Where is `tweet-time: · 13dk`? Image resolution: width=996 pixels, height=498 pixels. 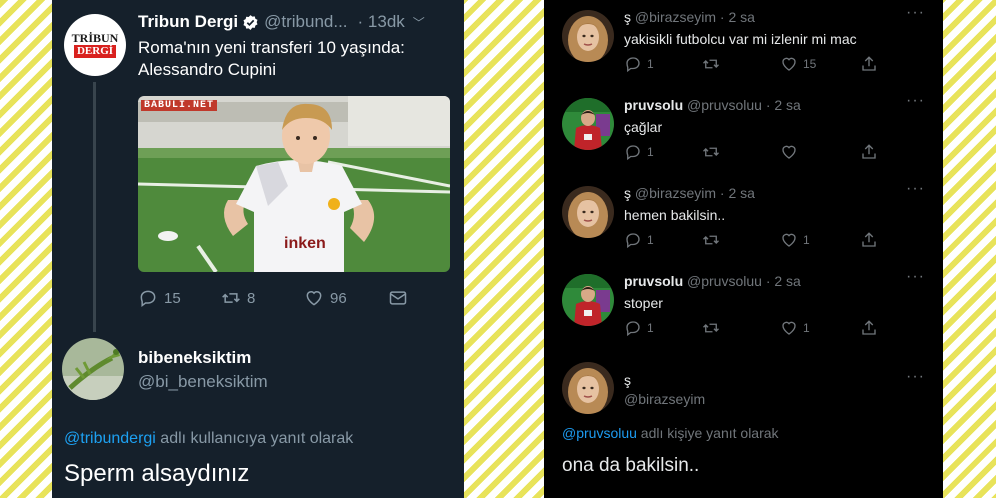 tweet-time: · 13dk is located at coordinates (381, 22).